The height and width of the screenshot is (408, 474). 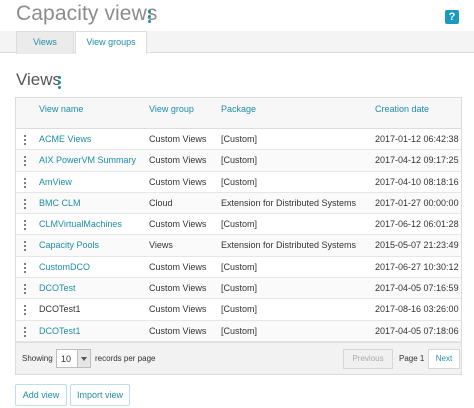 I want to click on cell-view-name: ACME Views, so click(x=65, y=139).